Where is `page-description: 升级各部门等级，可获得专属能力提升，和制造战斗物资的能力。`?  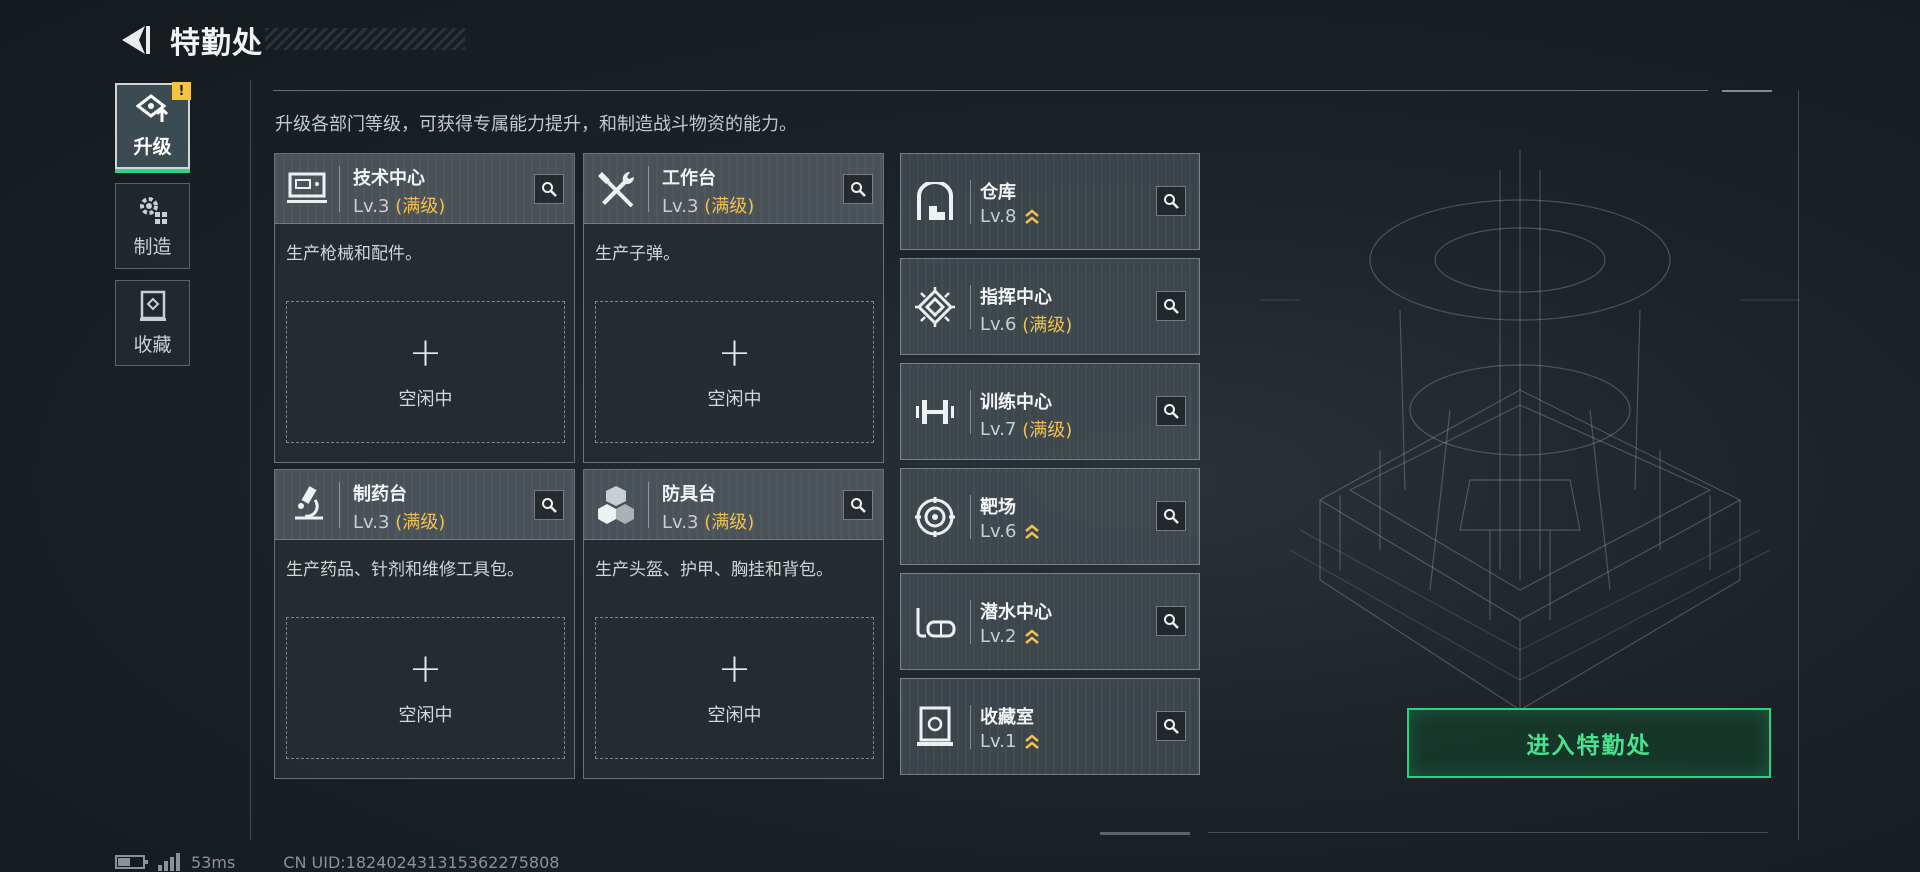
page-description: 升级各部门等级，可获得专属能力提升，和制造战斗物资的能力。 is located at coordinates (536, 124).